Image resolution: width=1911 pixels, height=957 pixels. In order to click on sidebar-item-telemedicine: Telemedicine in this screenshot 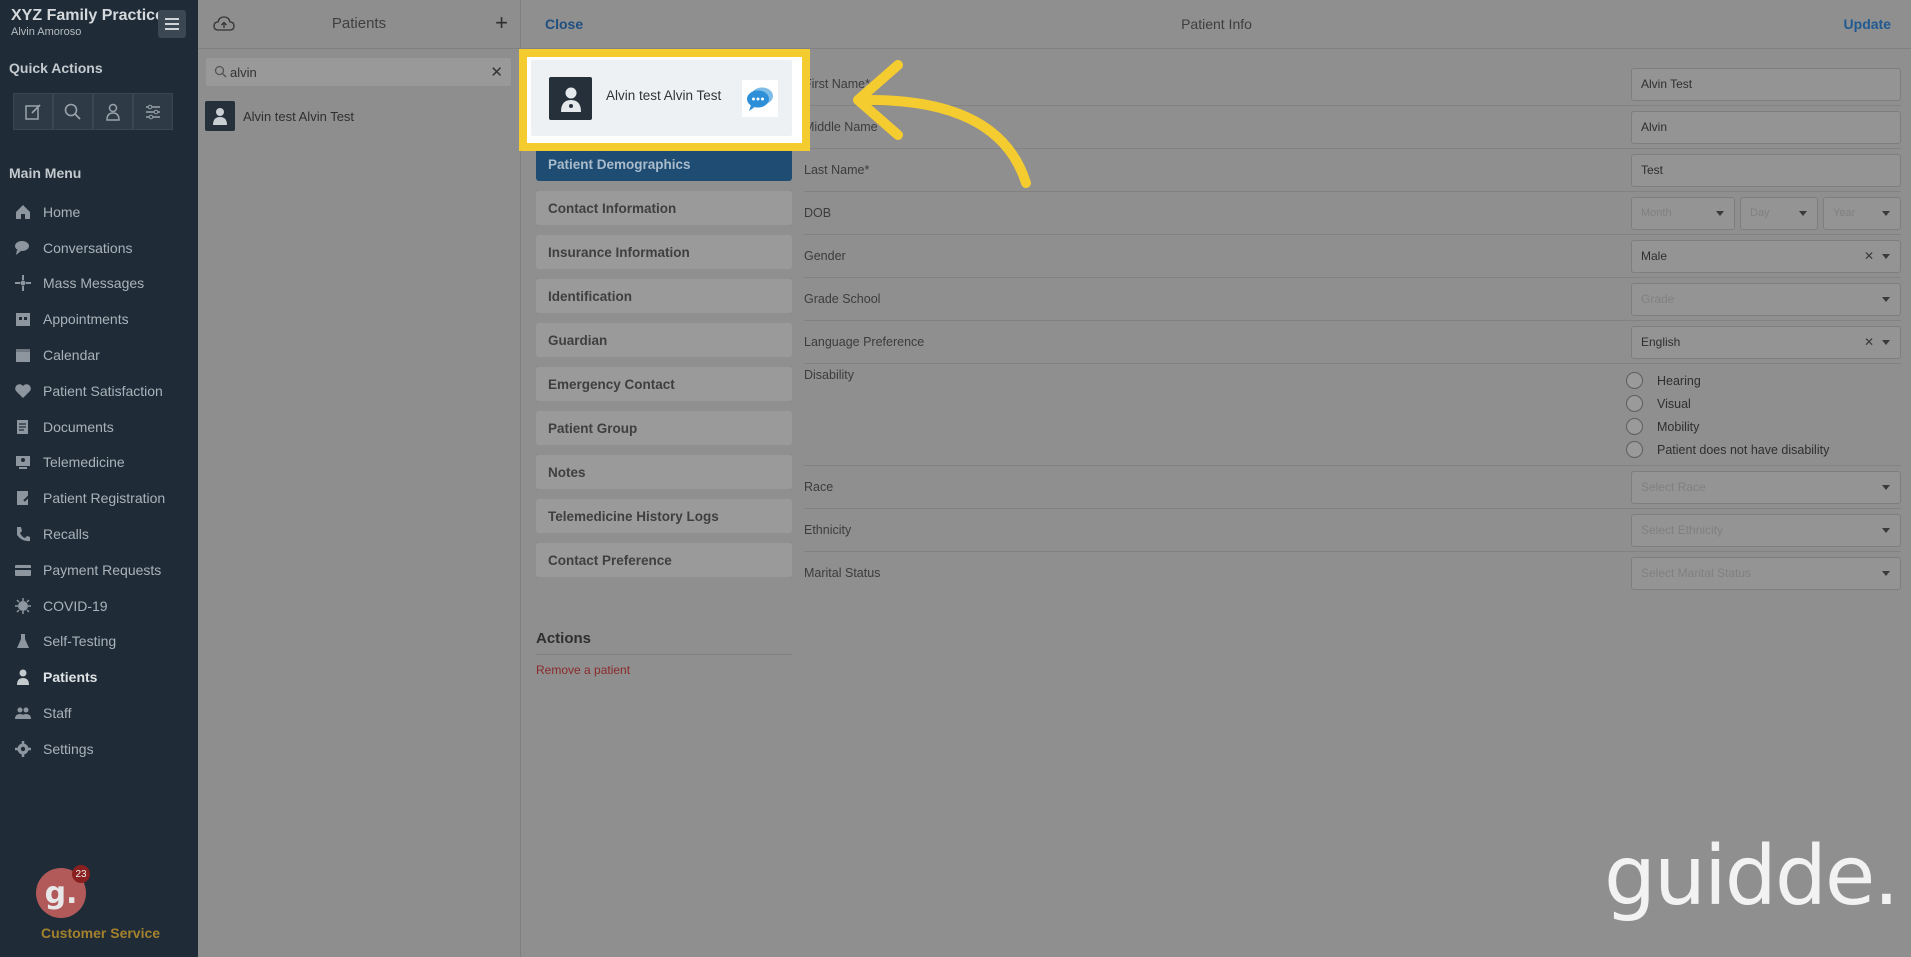, I will do `click(99, 463)`.